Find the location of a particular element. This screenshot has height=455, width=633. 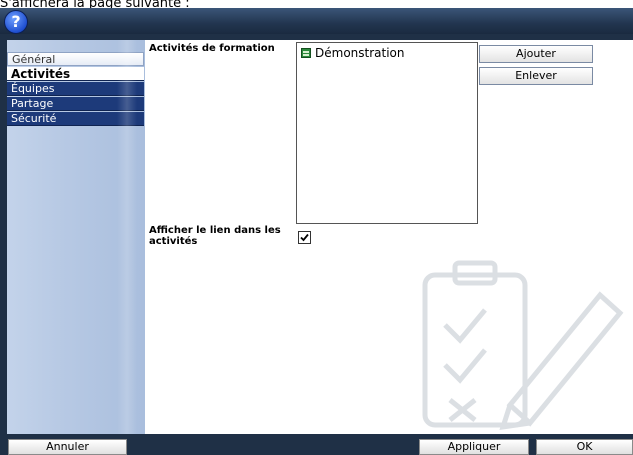

remove-button: Enlever is located at coordinates (536, 76).